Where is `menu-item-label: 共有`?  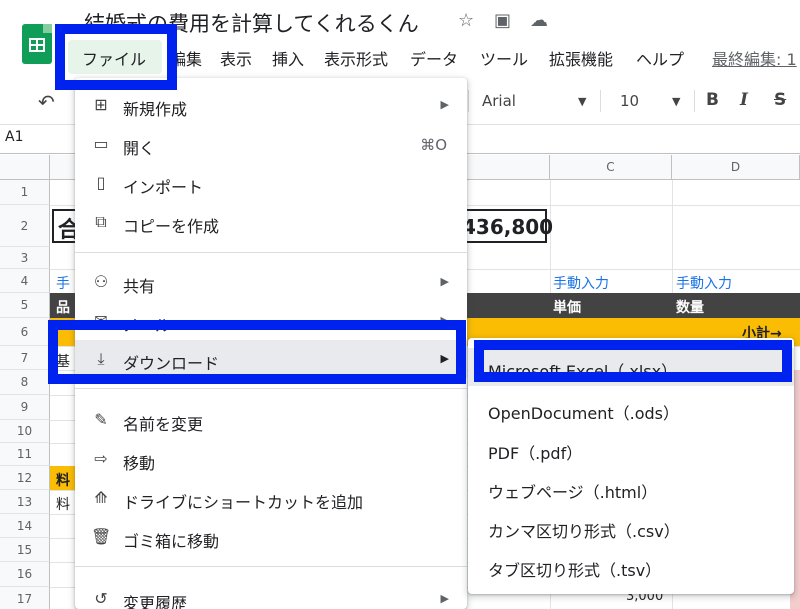 menu-item-label: 共有 is located at coordinates (139, 286).